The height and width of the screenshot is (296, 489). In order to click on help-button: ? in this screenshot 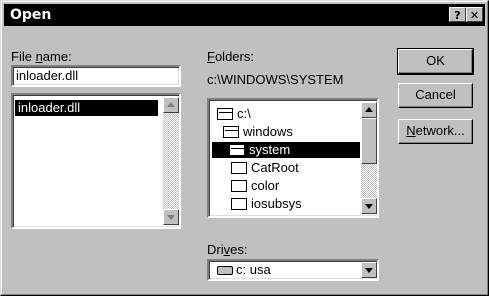, I will do `click(457, 14)`.